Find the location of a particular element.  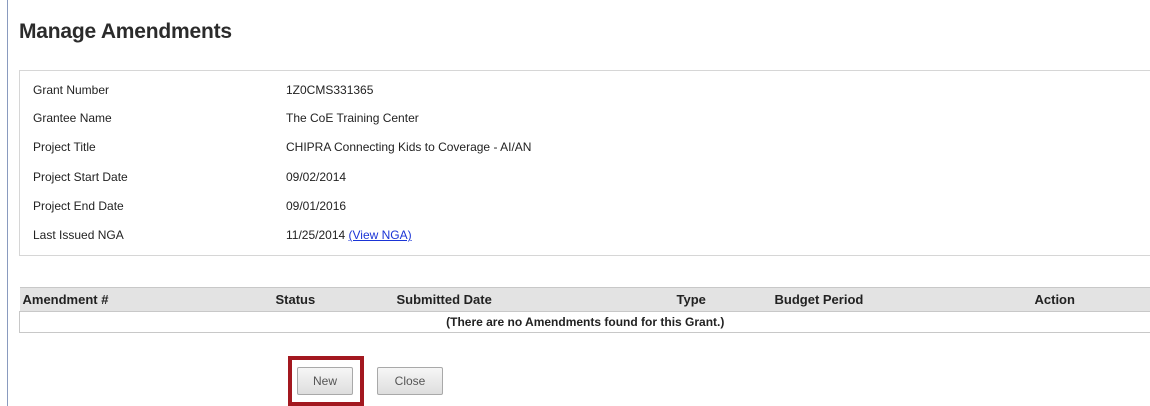

column-header-amendment-number: Amendment # is located at coordinates (146, 299).